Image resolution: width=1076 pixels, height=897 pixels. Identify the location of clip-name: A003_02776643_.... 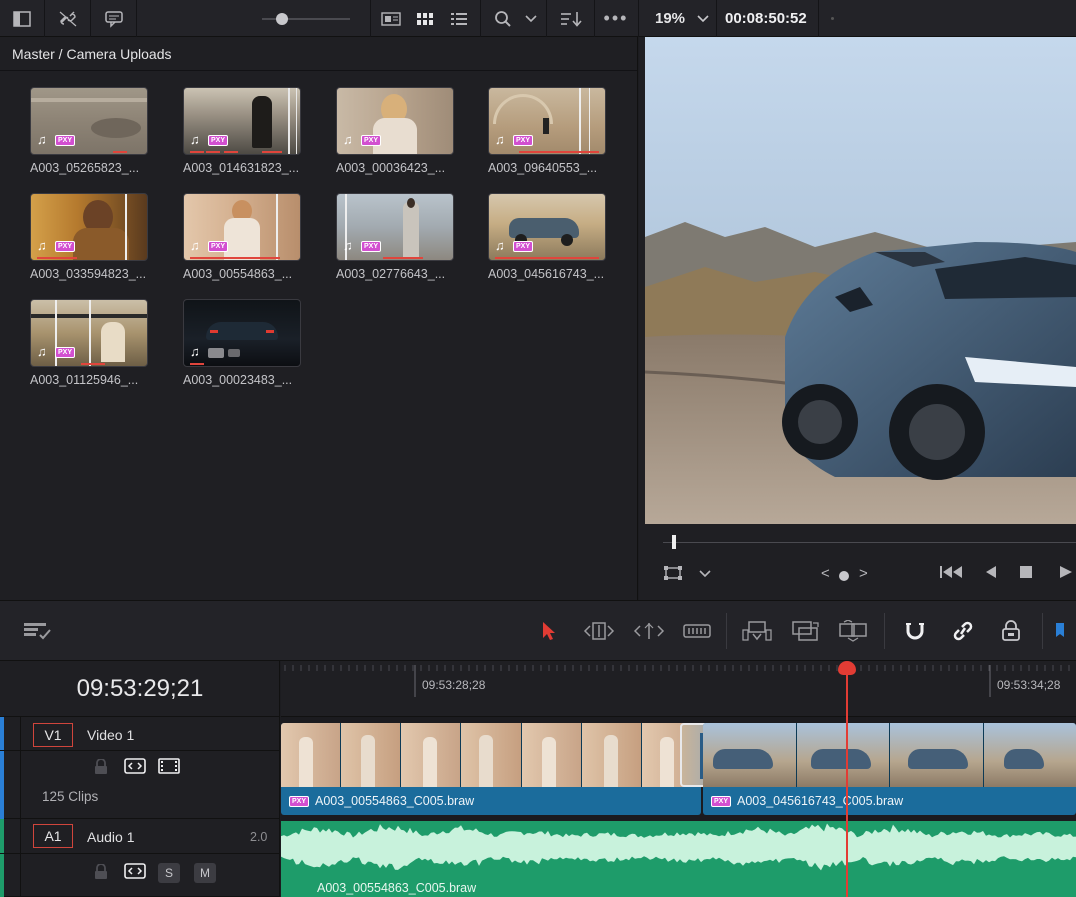
(391, 274).